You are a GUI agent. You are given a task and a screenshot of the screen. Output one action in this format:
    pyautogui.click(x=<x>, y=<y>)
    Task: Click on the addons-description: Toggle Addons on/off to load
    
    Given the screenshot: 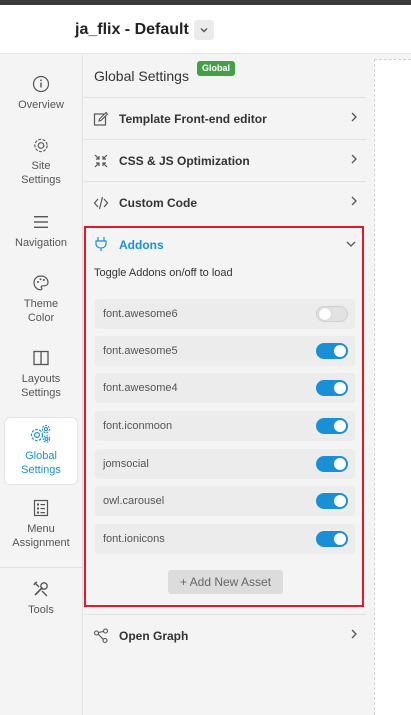 What is the action you would take?
    pyautogui.click(x=163, y=273)
    